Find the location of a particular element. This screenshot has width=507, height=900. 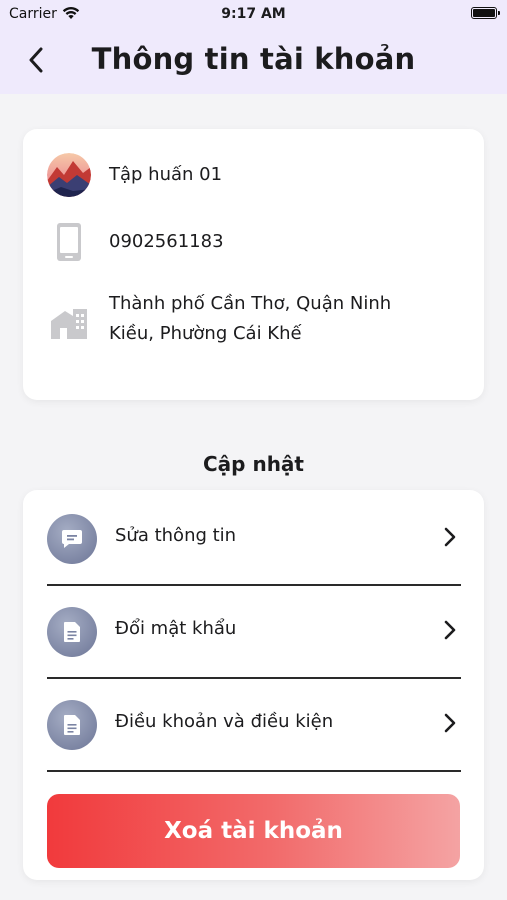

account-phone: 0902561183 is located at coordinates (166, 241).